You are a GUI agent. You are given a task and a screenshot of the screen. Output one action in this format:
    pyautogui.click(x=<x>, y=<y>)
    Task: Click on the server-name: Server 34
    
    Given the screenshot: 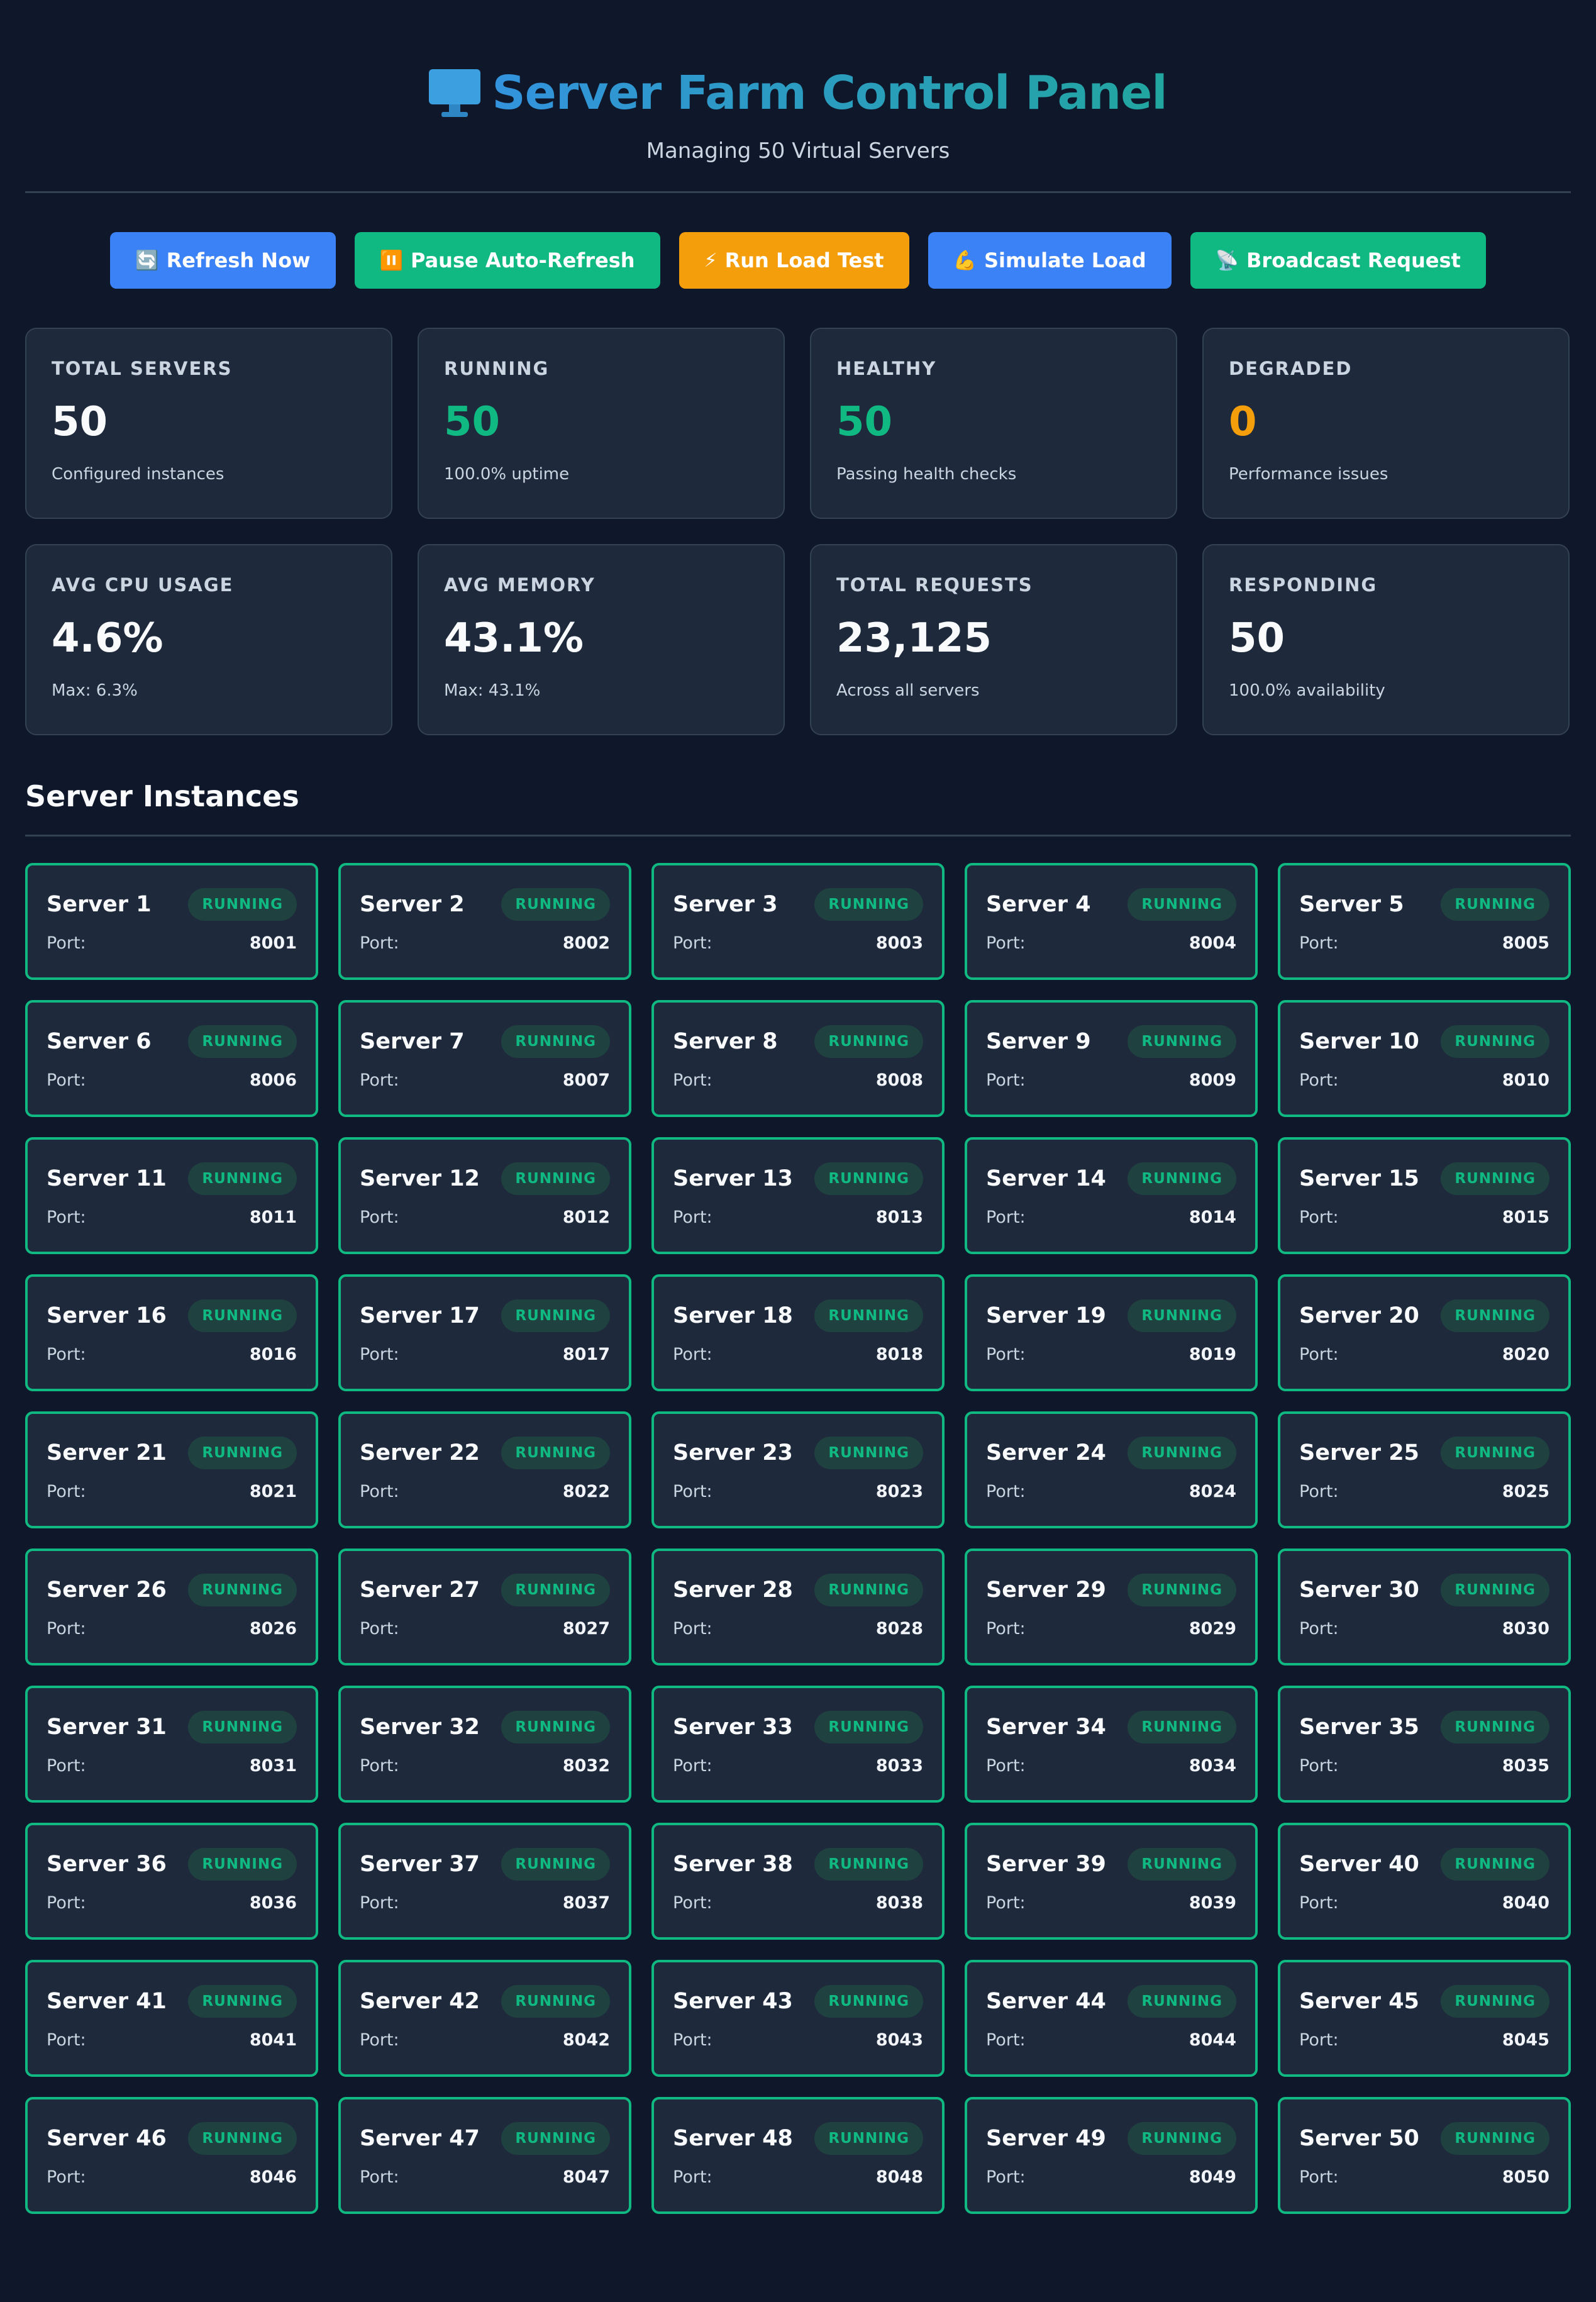 What is the action you would take?
    pyautogui.click(x=1046, y=1728)
    